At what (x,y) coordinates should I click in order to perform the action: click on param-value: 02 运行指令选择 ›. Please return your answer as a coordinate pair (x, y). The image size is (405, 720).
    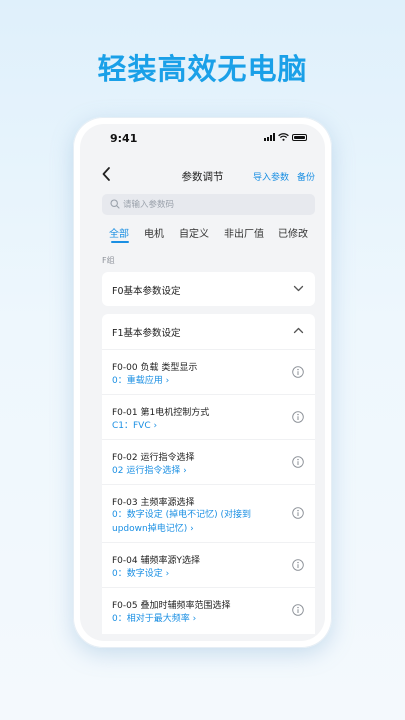
    Looking at the image, I should click on (198, 471).